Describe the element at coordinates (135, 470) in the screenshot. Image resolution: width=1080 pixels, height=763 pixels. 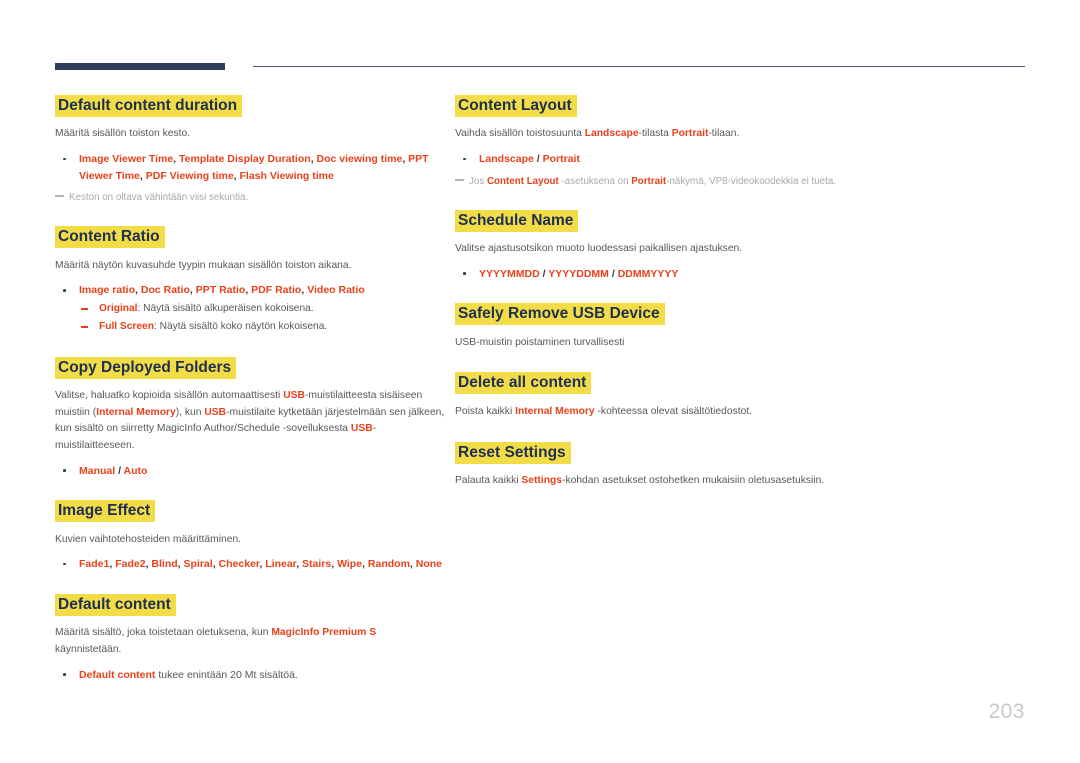
I see `list-item-part: Auto` at that location.